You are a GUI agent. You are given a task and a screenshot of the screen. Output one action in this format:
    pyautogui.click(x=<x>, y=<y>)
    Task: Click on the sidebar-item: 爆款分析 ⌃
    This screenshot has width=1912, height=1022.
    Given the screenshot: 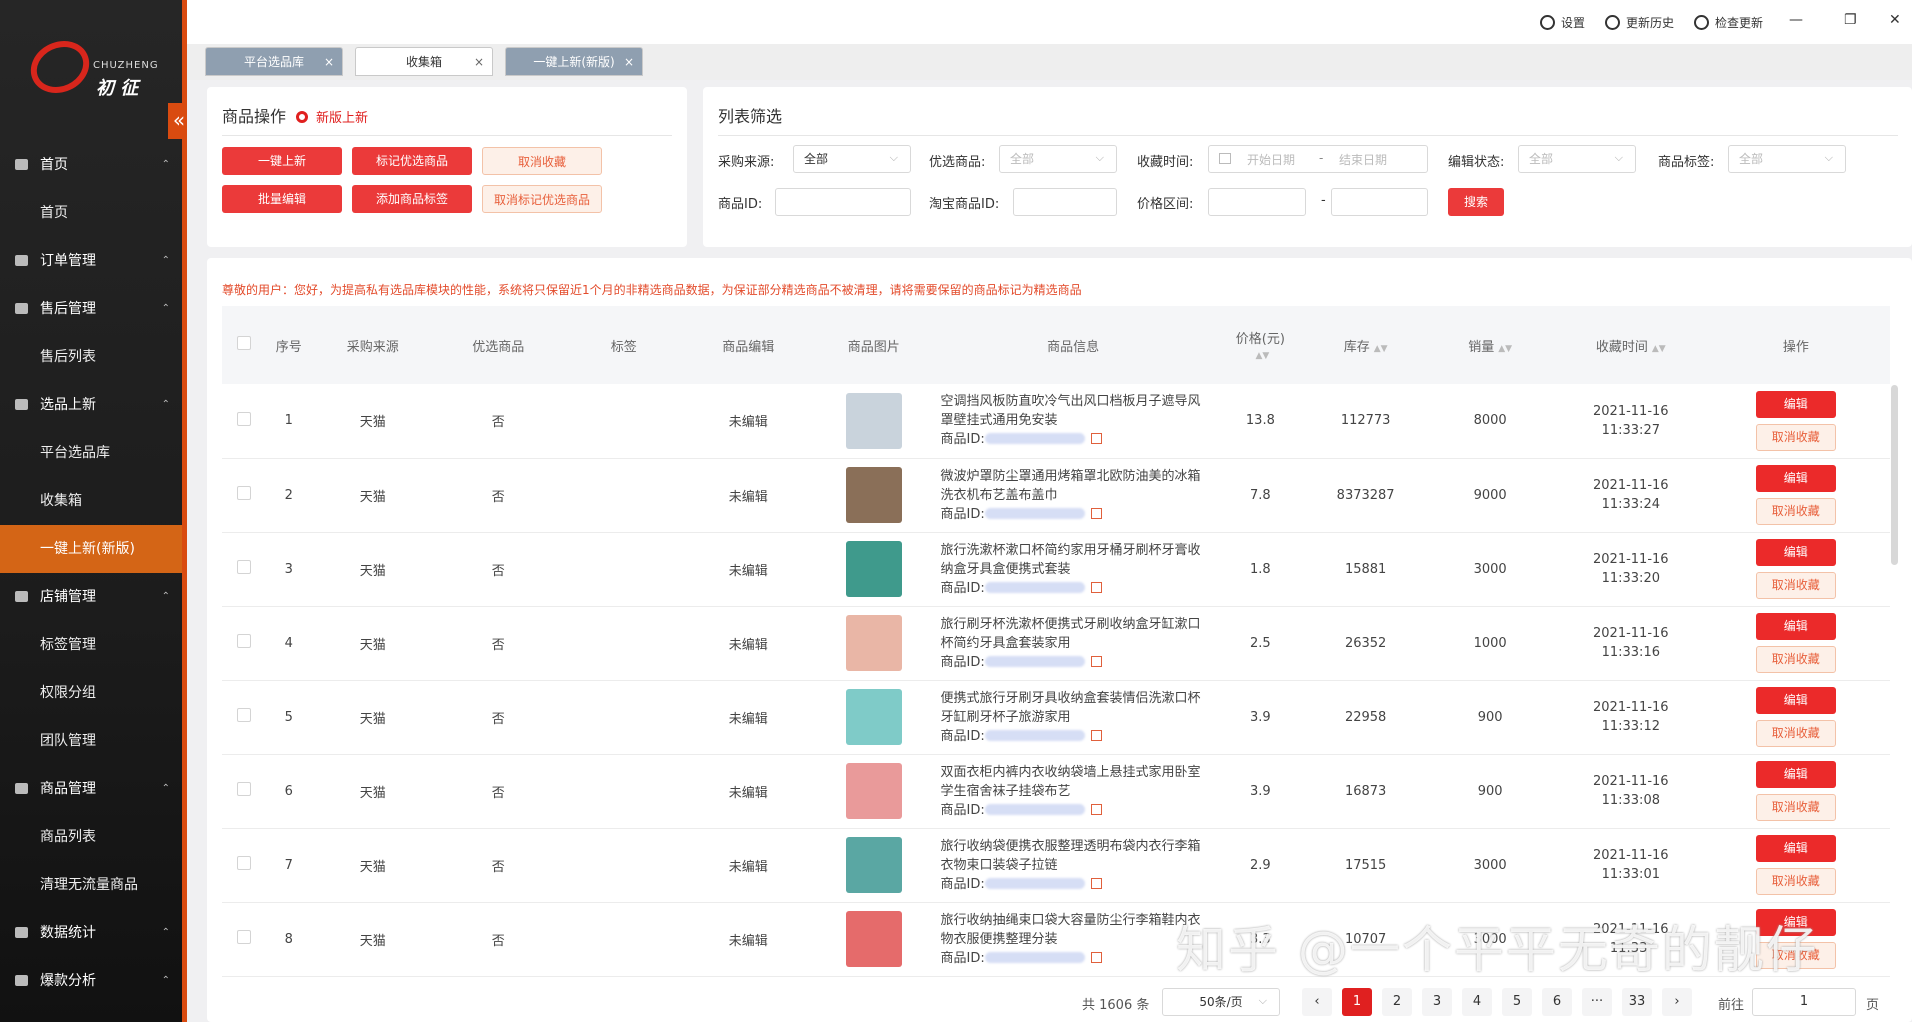 What is the action you would take?
    pyautogui.click(x=91, y=981)
    